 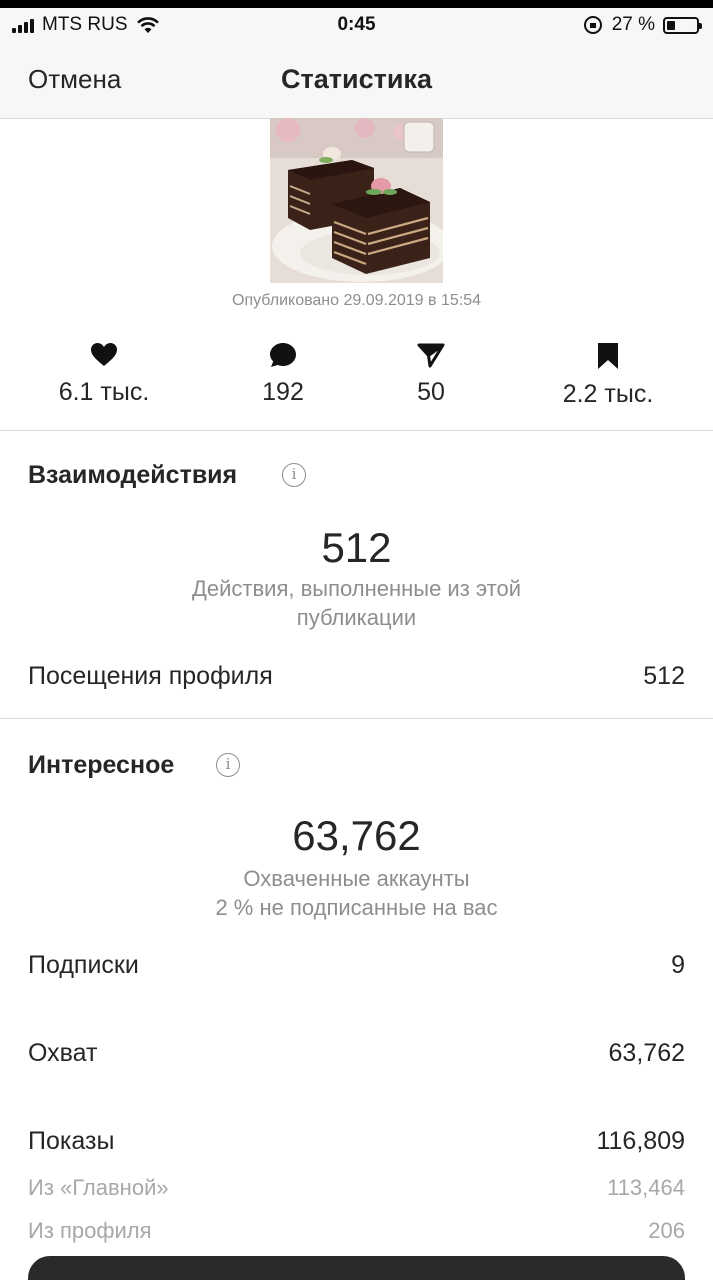 I want to click on interactions-info-icon: i, so click(x=294, y=475).